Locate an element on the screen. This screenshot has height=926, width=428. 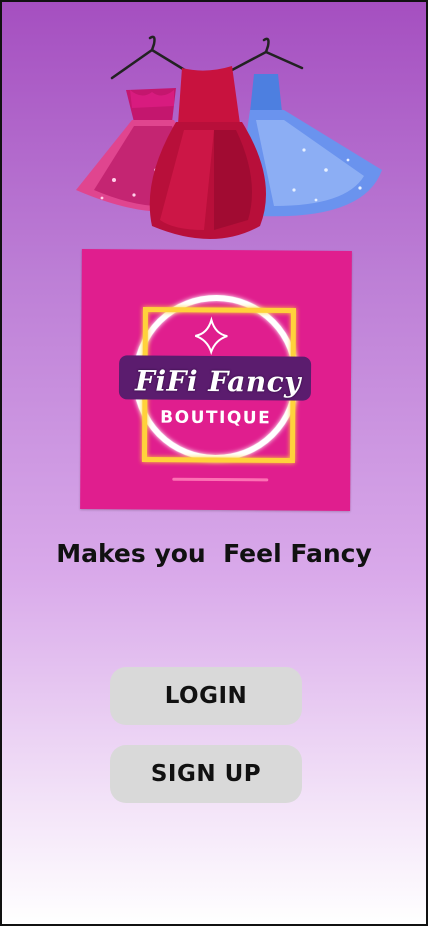
sparkle-icon is located at coordinates (211, 336).